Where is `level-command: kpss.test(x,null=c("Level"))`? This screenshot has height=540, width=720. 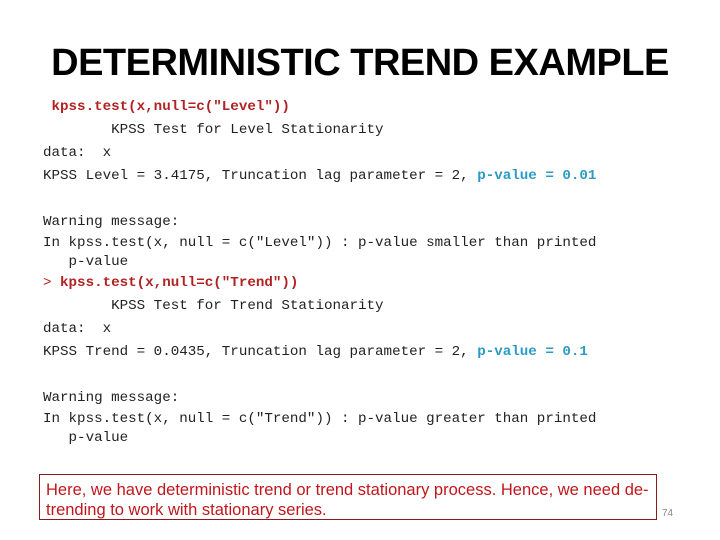 level-command: kpss.test(x,null=c("Level")) is located at coordinates (166, 107).